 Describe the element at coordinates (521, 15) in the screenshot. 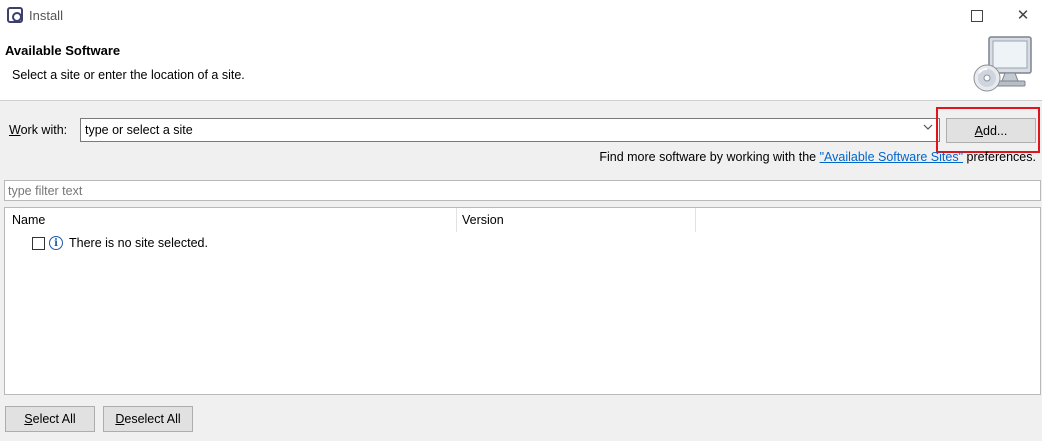

I see `title-bar: Install ✕` at that location.